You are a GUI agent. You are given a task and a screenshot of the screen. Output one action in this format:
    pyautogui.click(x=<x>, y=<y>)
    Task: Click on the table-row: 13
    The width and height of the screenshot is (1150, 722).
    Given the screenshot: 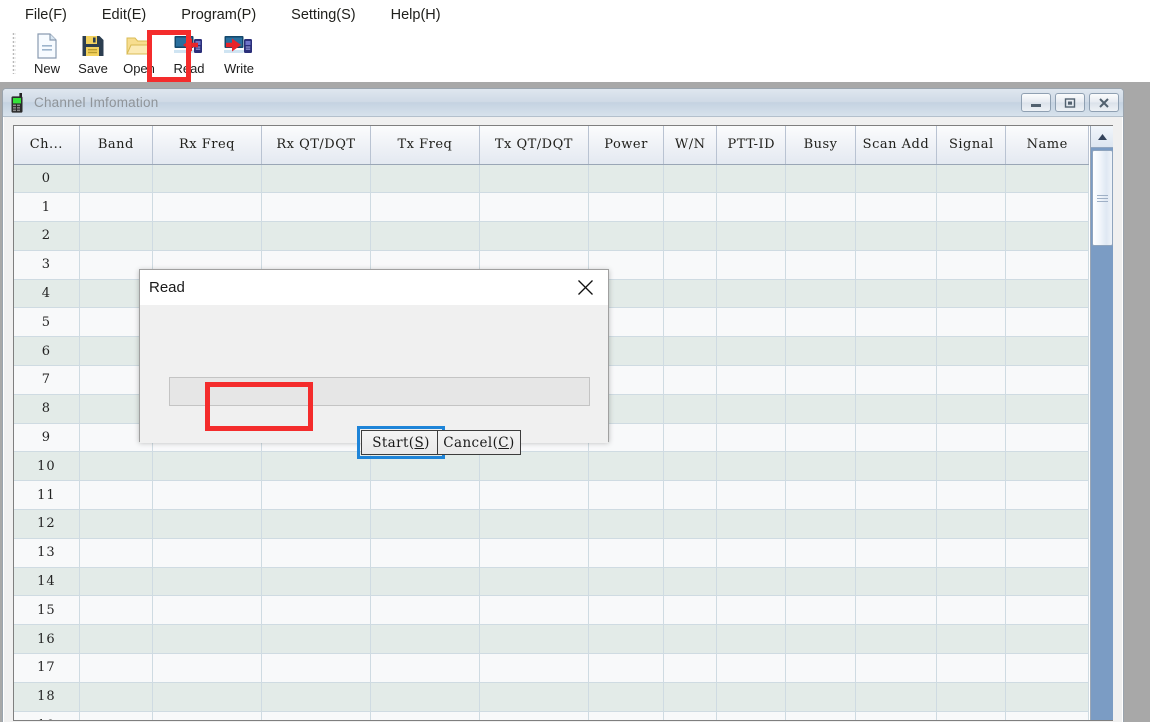 What is the action you would take?
    pyautogui.click(x=551, y=553)
    